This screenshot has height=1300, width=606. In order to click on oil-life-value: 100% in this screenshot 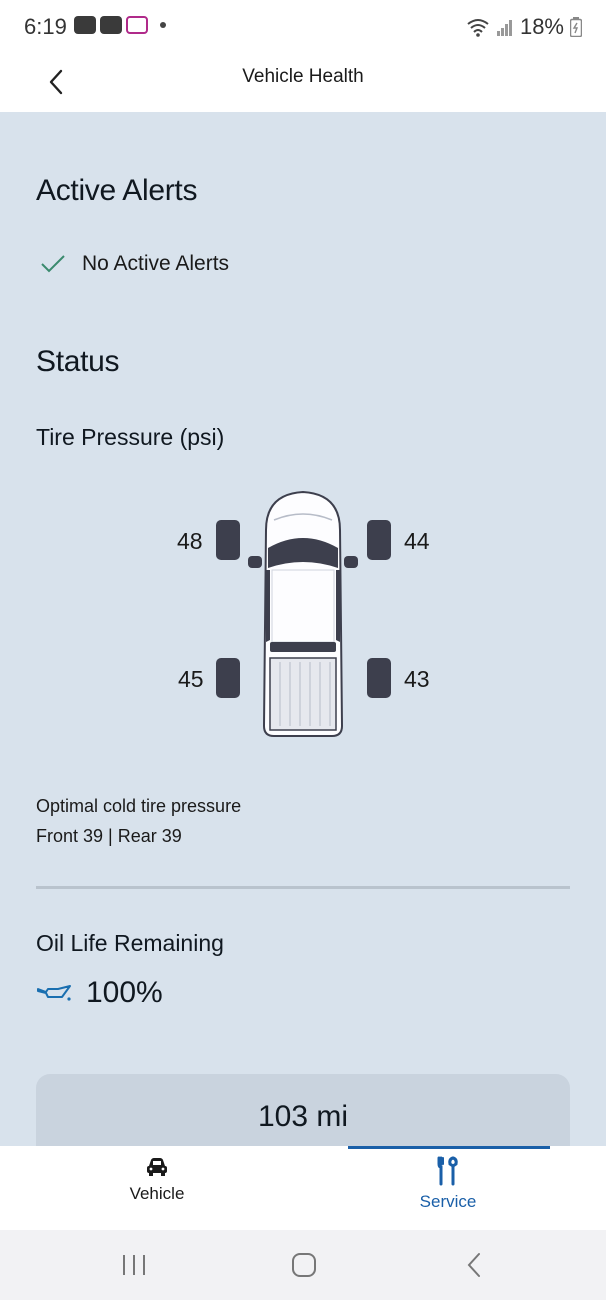, I will do `click(124, 992)`.